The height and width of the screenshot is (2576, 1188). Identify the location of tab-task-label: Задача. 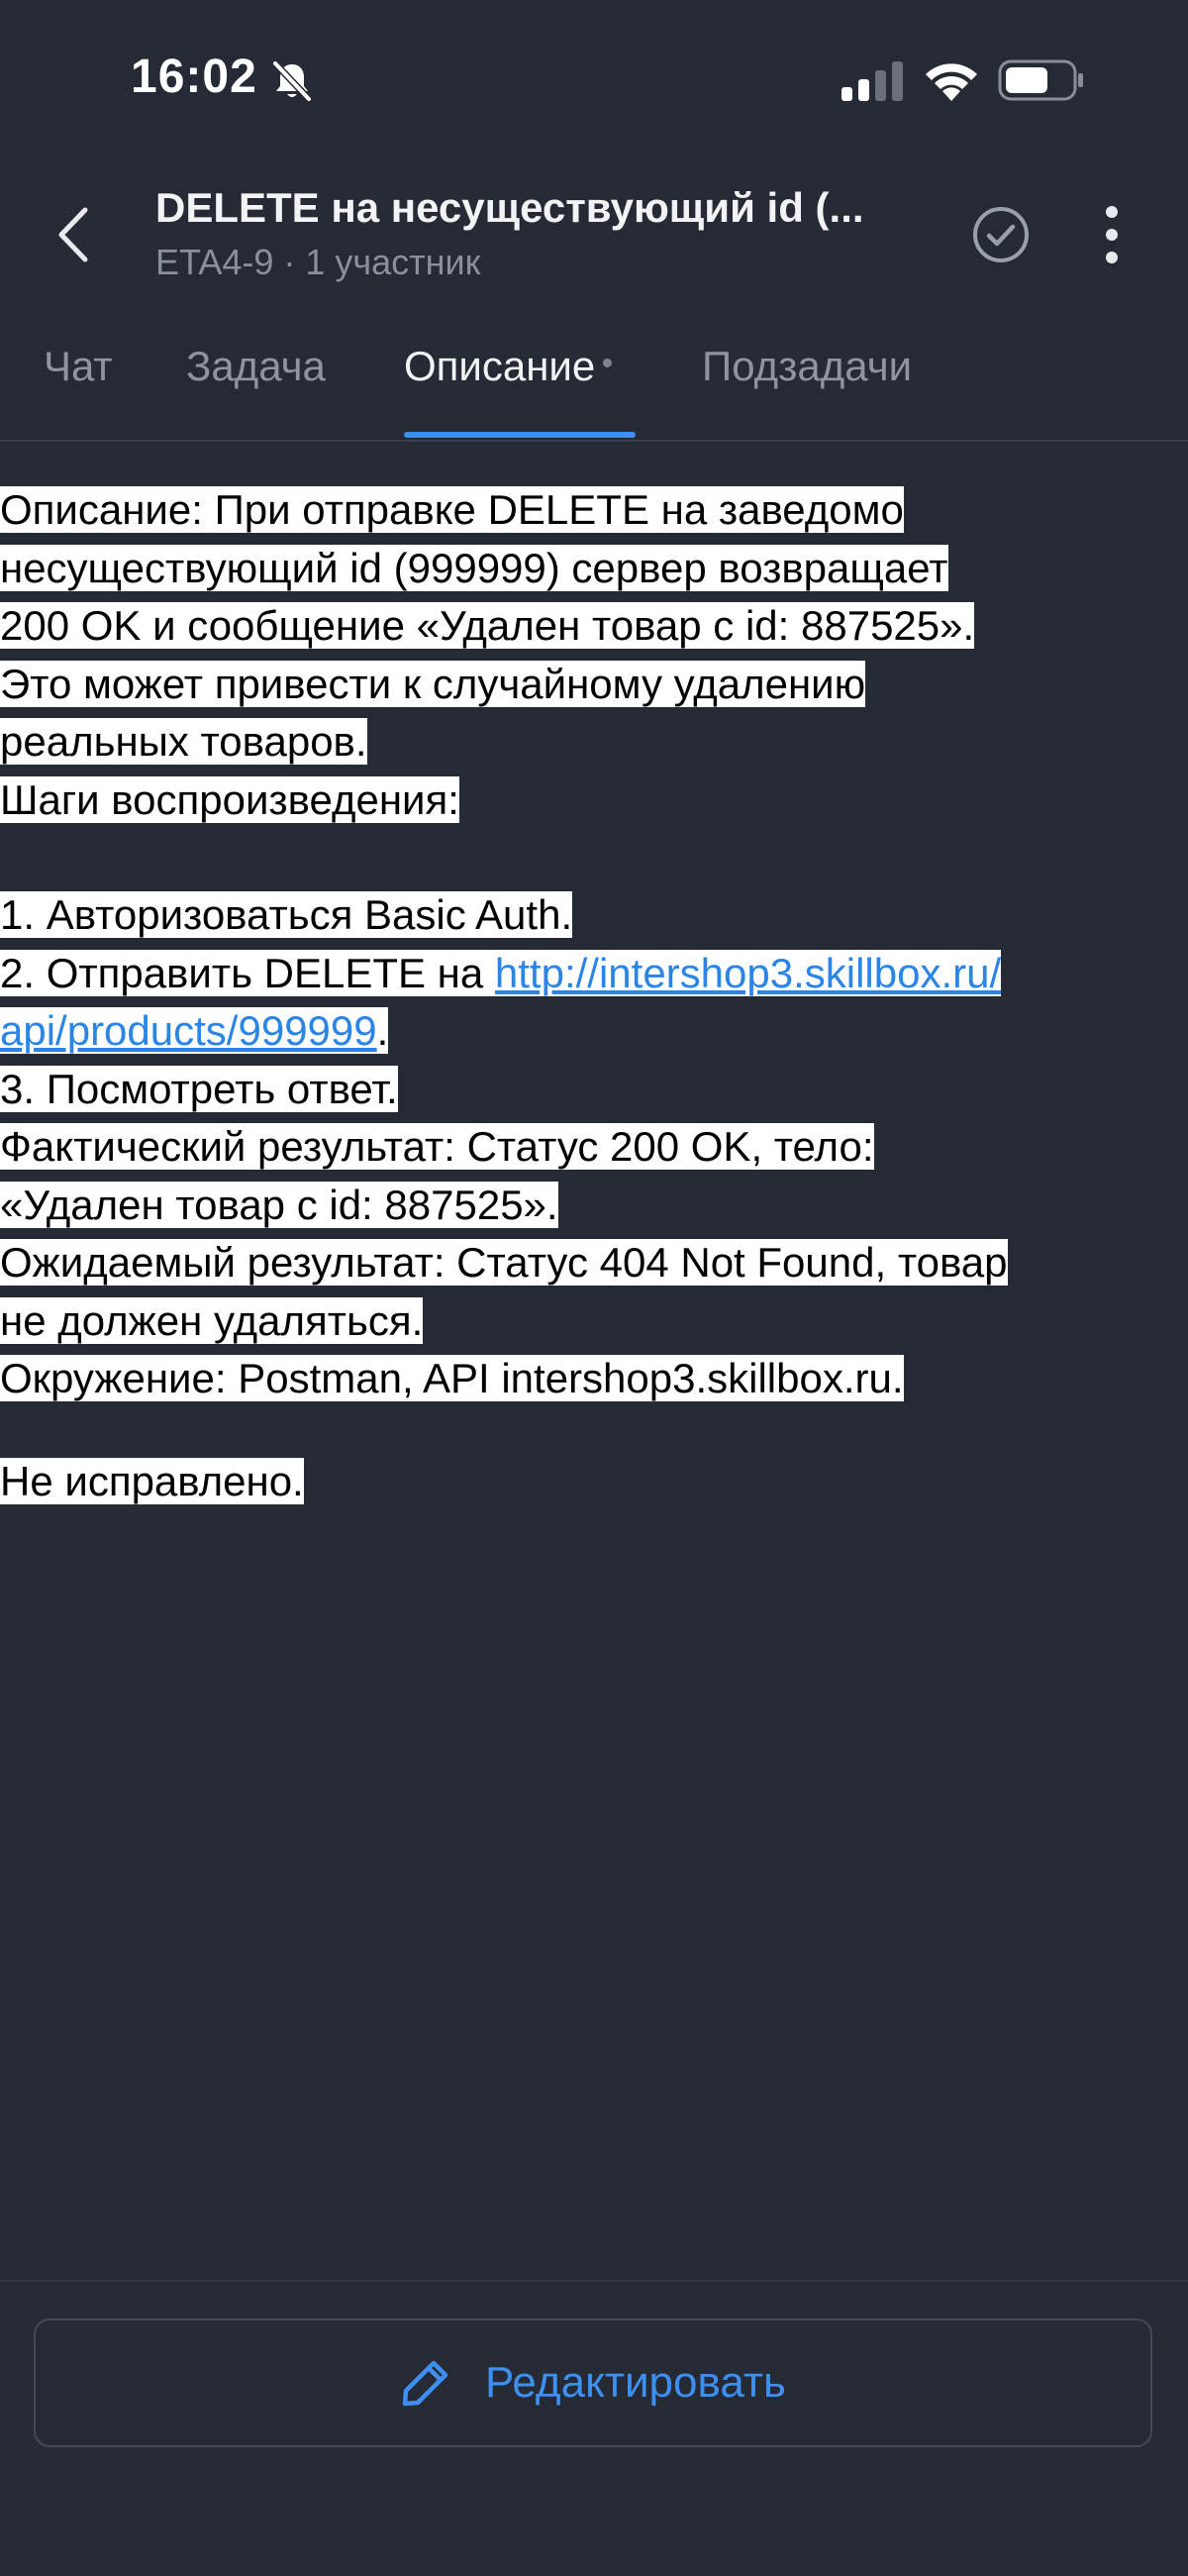
(256, 366).